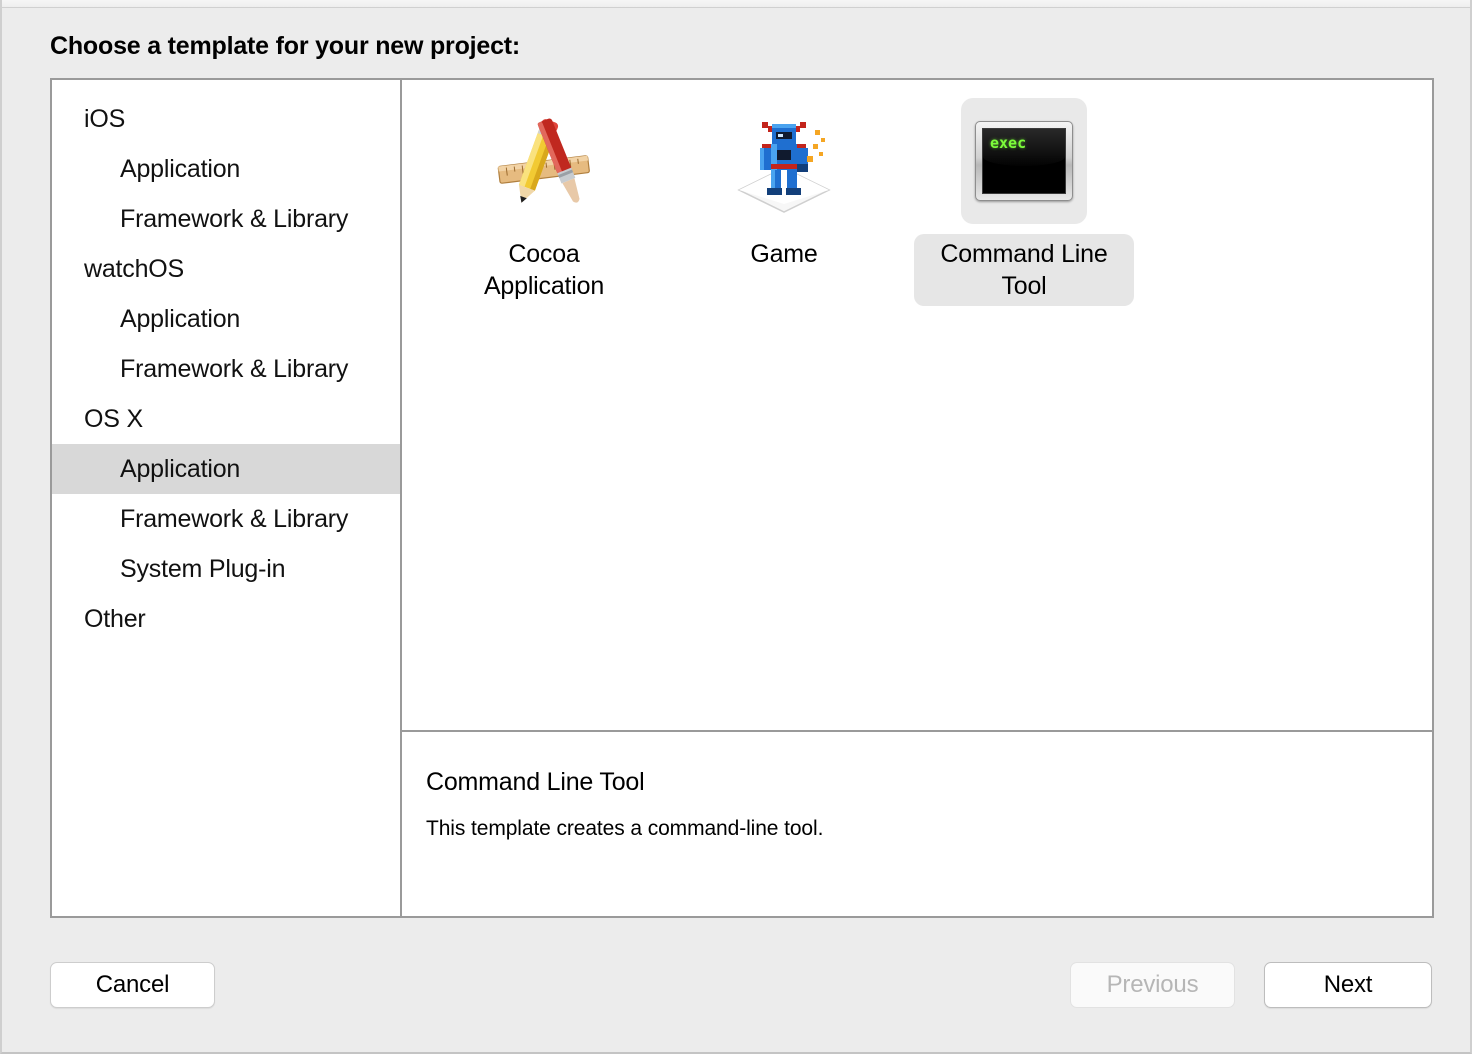 The width and height of the screenshot is (1472, 1054). Describe the element at coordinates (784, 254) in the screenshot. I see `template-label: Game` at that location.